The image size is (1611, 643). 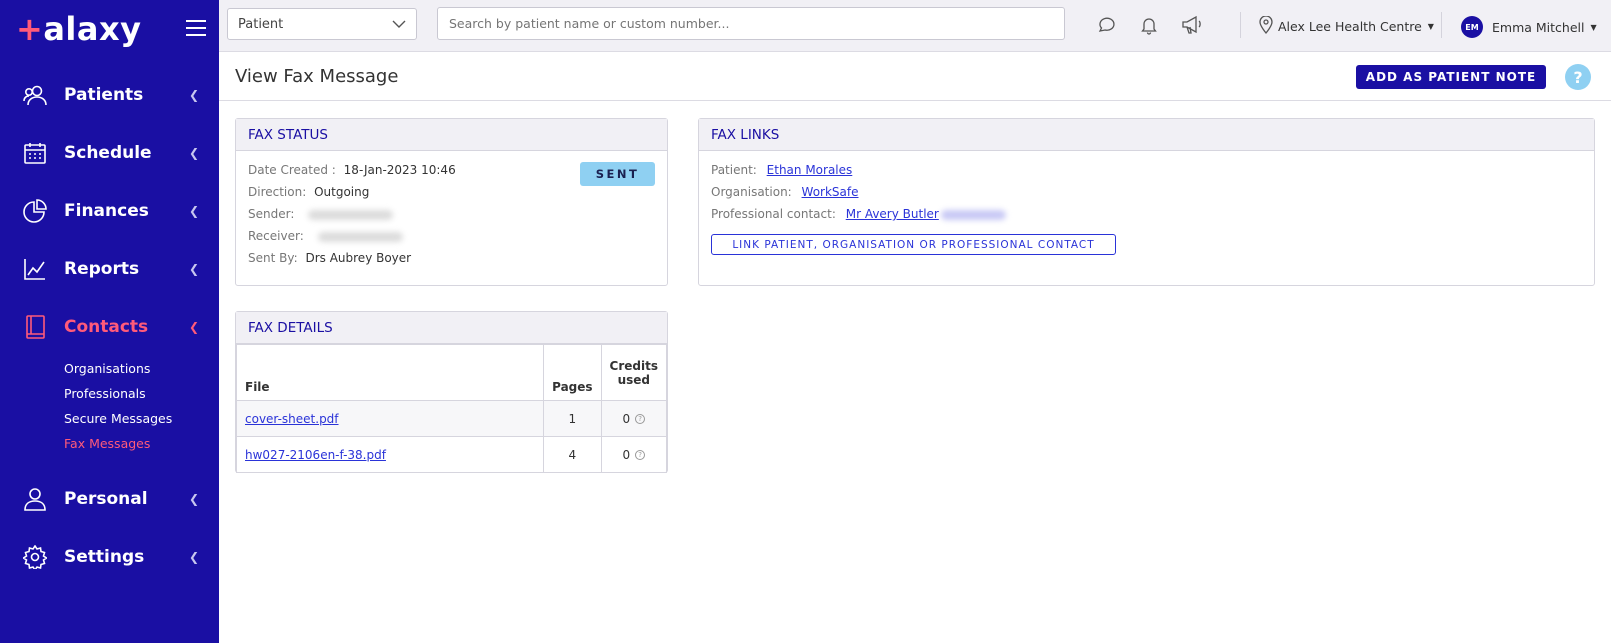 What do you see at coordinates (315, 455) in the screenshot?
I see `file-link: hw027-2106en-f-38.pdf` at bounding box center [315, 455].